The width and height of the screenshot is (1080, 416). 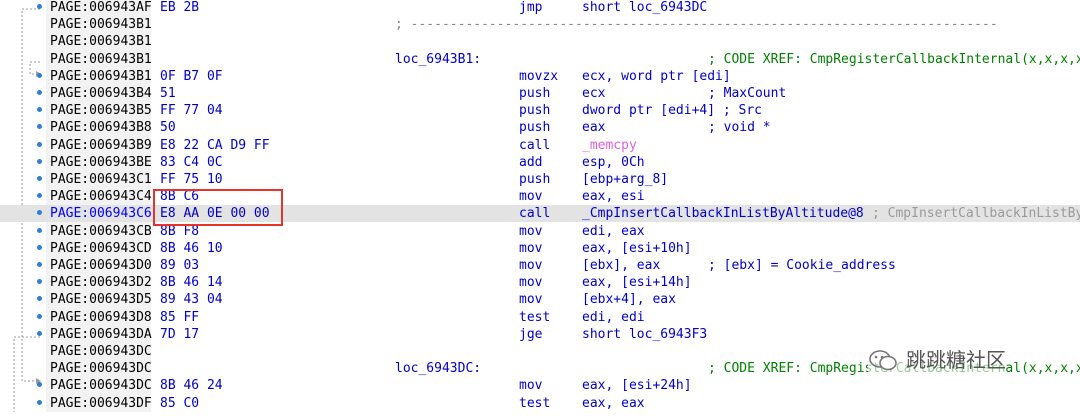 I want to click on address: PAGE:006943B9, so click(x=101, y=145).